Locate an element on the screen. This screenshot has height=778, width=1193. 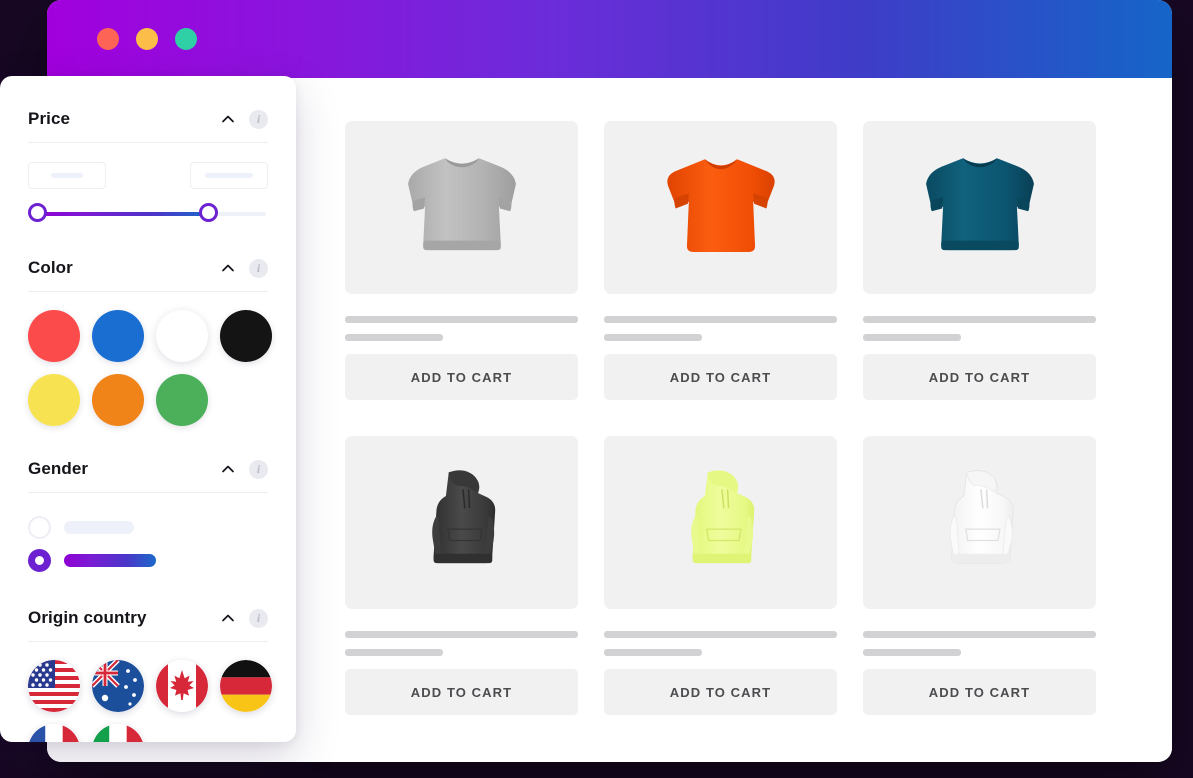
color-swatch-green is located at coordinates (182, 400).